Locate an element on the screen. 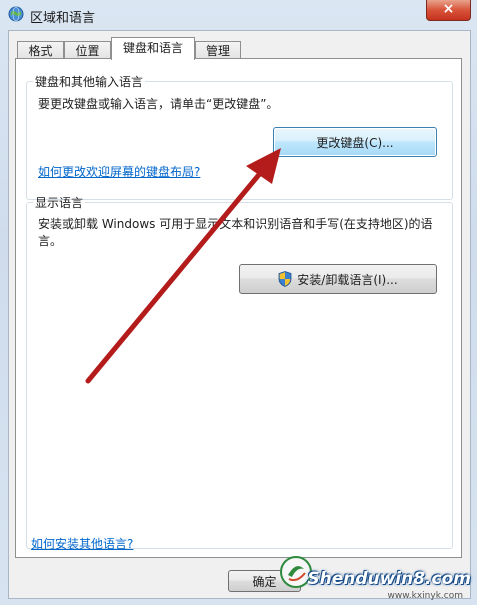  tab-formats: 格式 is located at coordinates (40, 50).